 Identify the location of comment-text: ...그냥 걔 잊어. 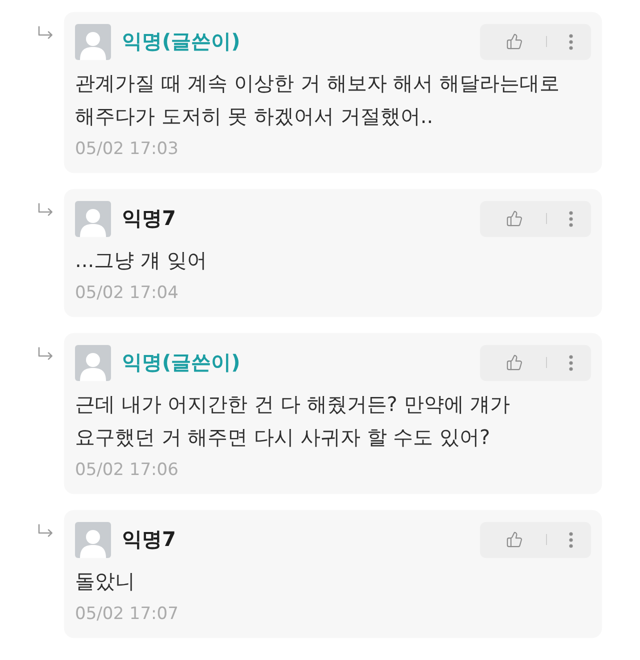
(141, 260).